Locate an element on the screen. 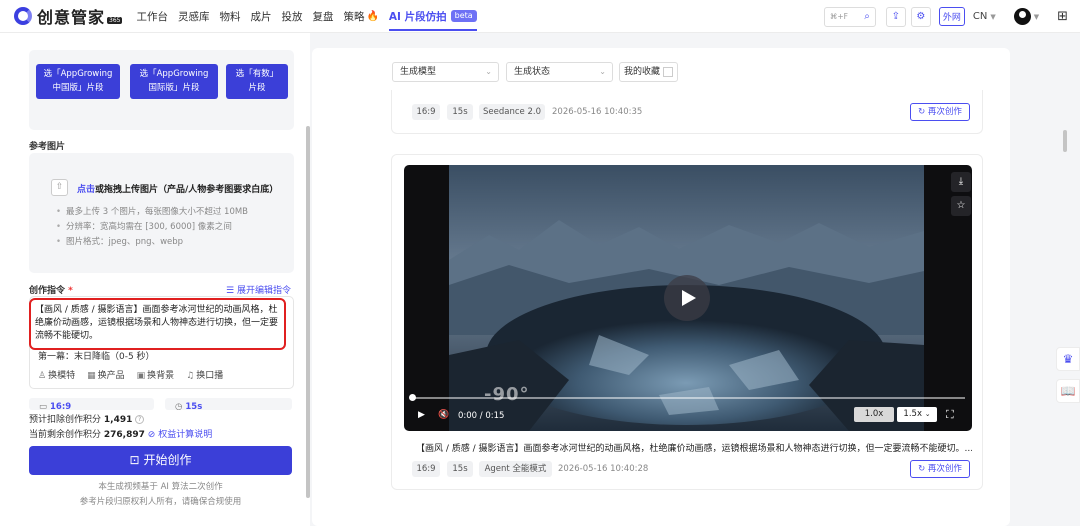 Image resolution: width=1080 pixels, height=526 pixels. swap-voice-label: 换口播 is located at coordinates (210, 376).